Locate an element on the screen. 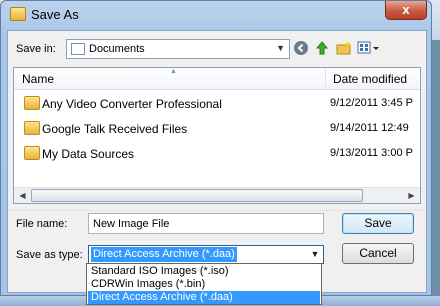 The width and height of the screenshot is (440, 306). views-icon is located at coordinates (369, 49).